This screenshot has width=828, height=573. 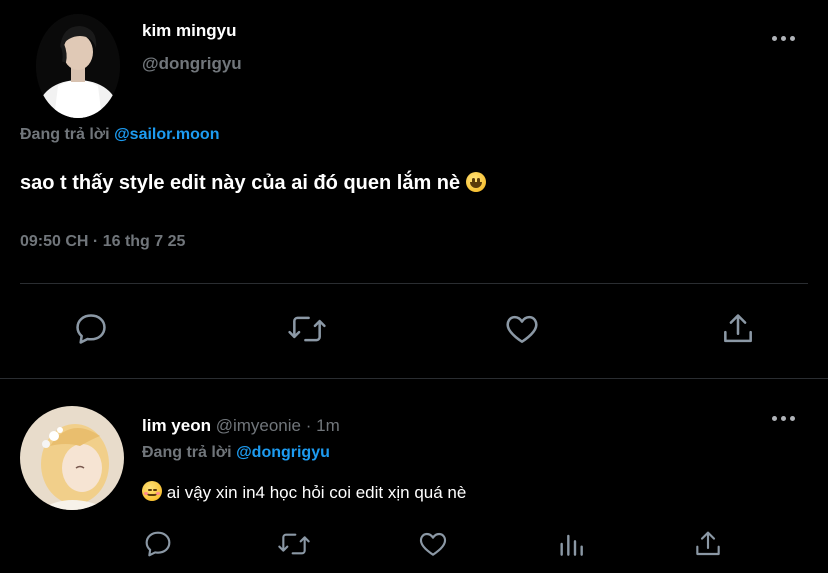 I want to click on avatar-photo, so click(x=78, y=66).